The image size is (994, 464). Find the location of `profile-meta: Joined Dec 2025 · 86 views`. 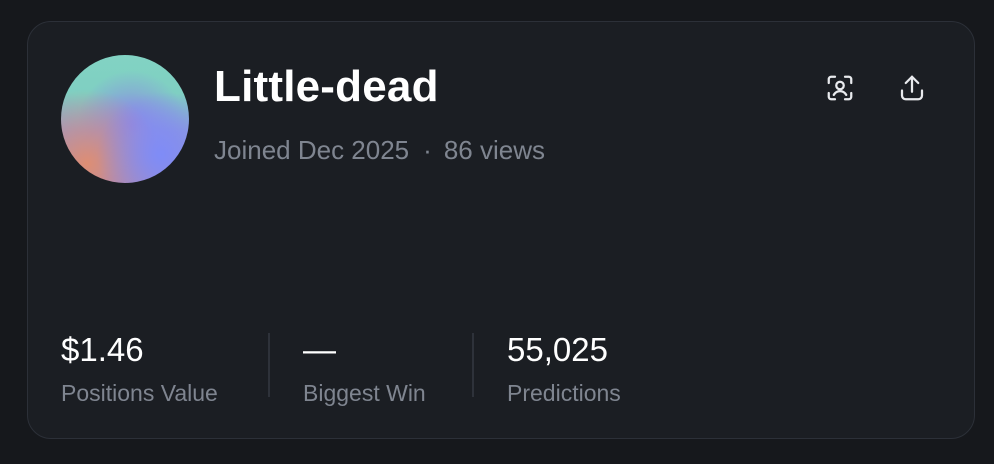

profile-meta: Joined Dec 2025 · 86 views is located at coordinates (379, 150).